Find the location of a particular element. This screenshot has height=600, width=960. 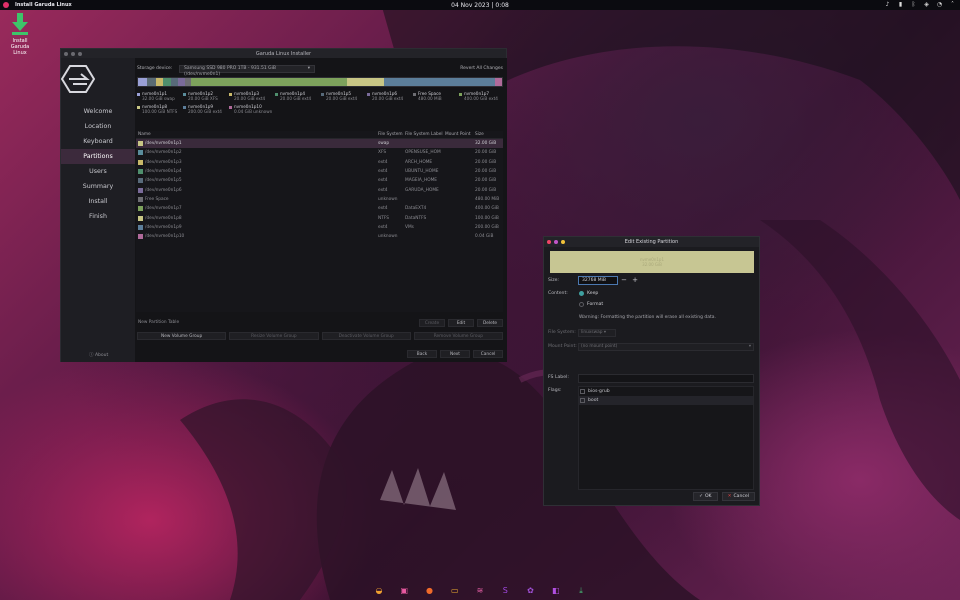

radio-unchecked-icon is located at coordinates (581, 304).